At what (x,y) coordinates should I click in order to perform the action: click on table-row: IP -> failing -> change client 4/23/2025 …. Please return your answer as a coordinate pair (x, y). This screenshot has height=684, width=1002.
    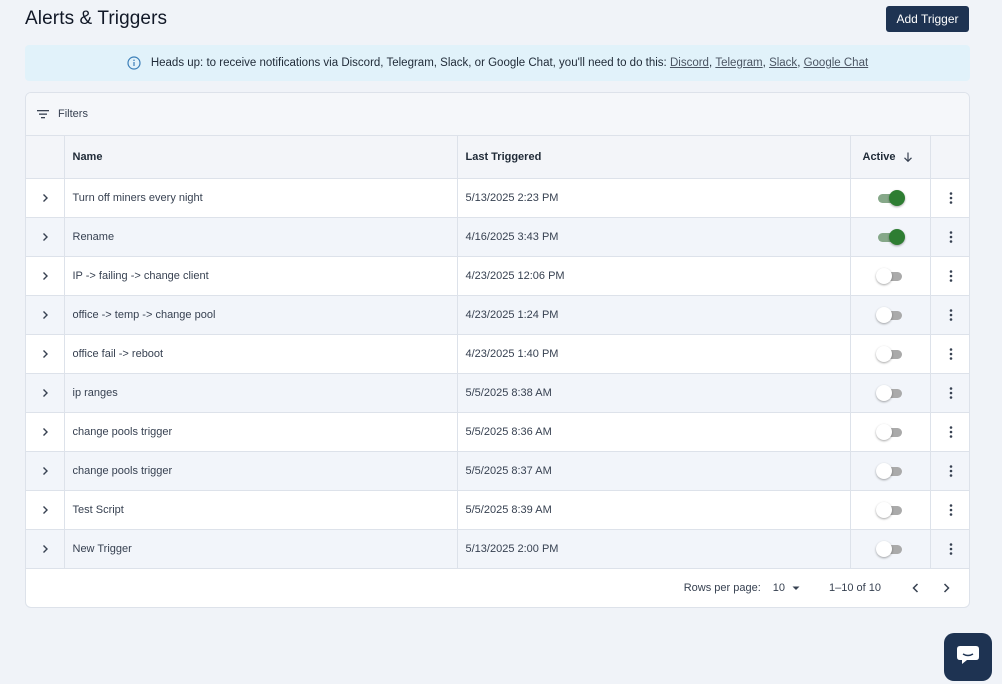
    Looking at the image, I should click on (497, 276).